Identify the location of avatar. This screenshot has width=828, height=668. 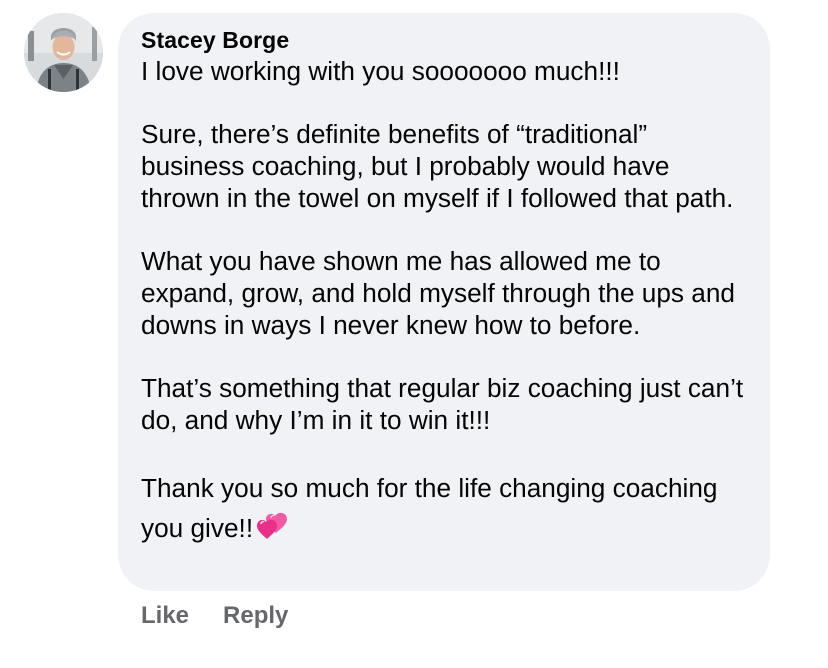
(63, 52).